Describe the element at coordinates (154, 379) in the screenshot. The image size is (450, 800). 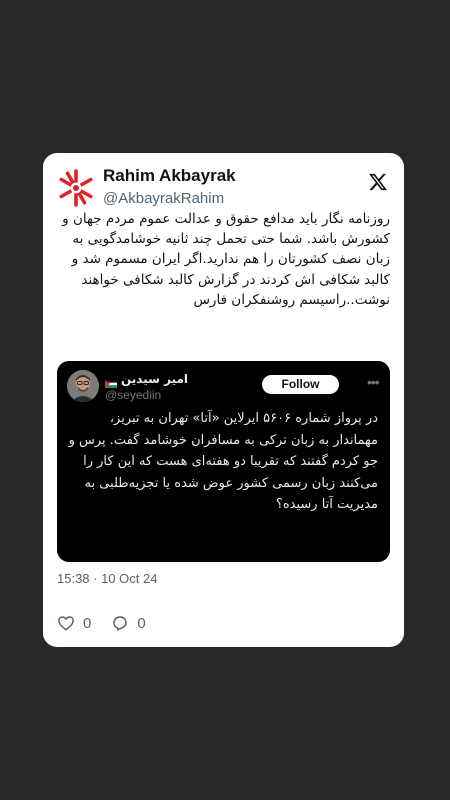
I see `quoted-author-name: امیر سیدین` at that location.